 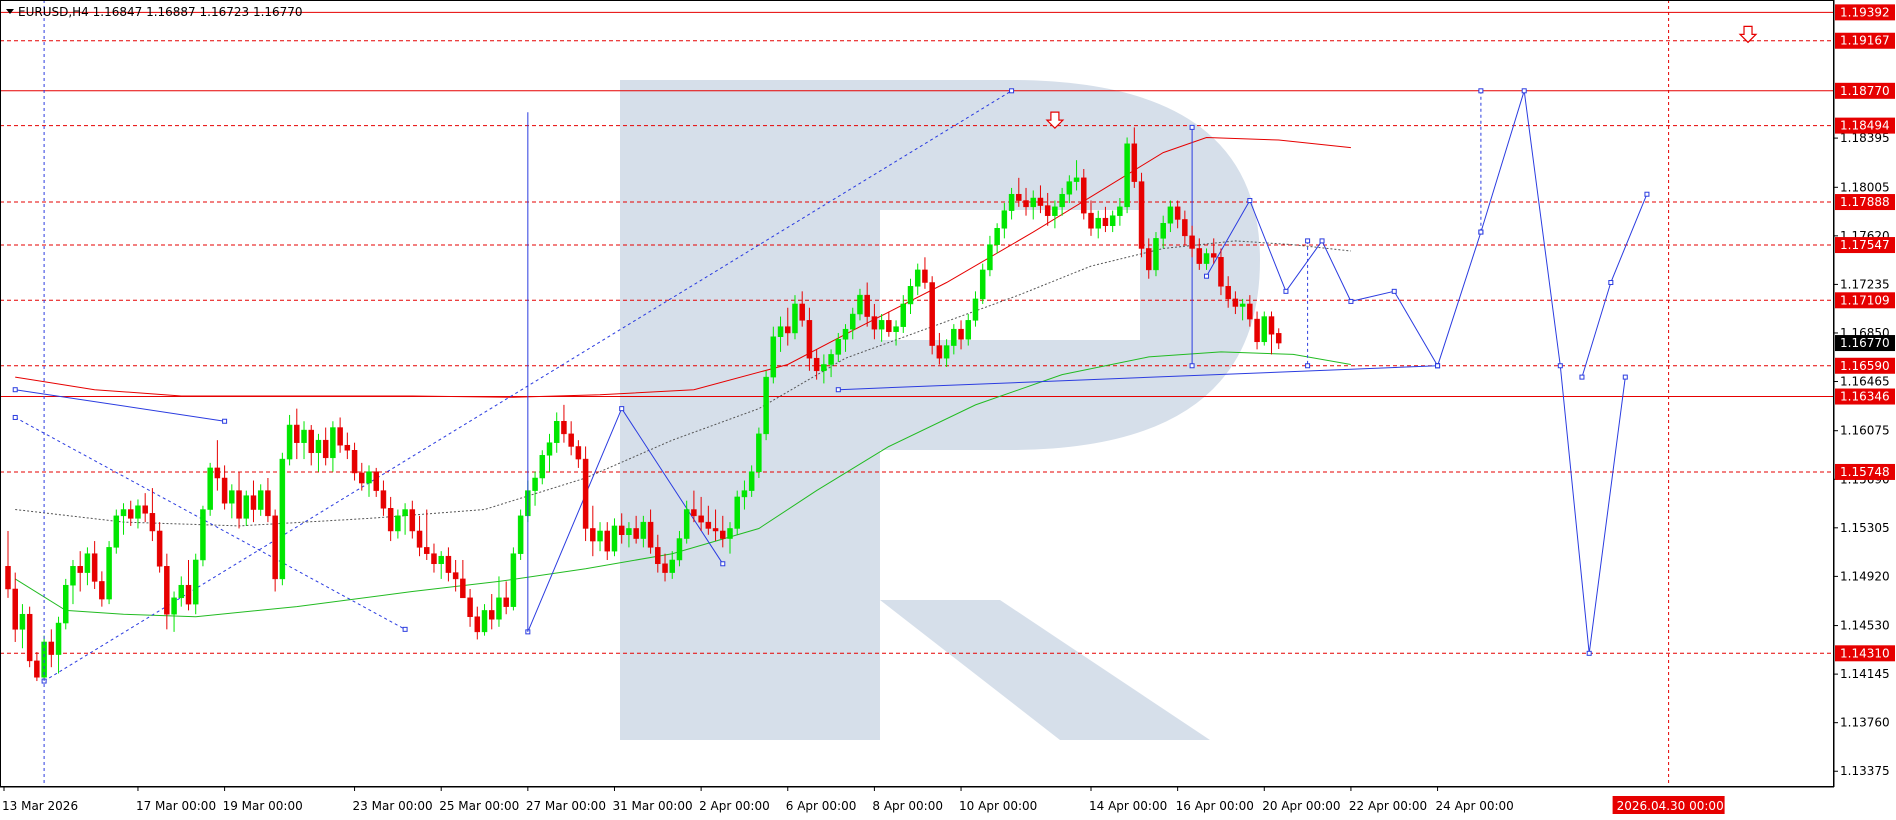 I want to click on price-tick-label: 1.14530, so click(x=1865, y=626).